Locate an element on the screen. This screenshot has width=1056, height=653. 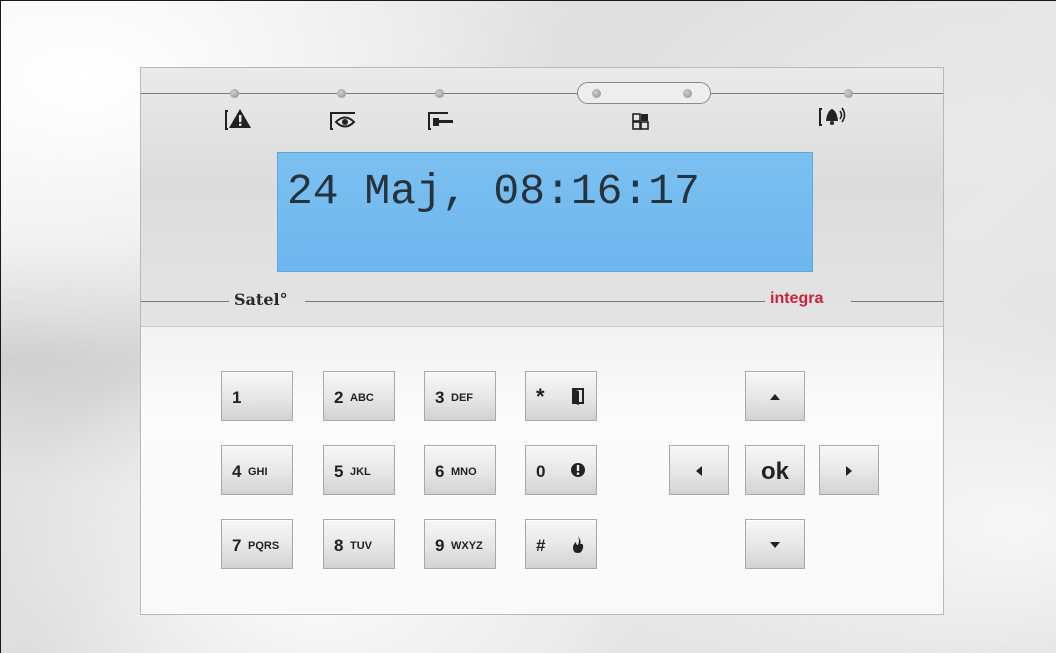
arrow-up-button is located at coordinates (775, 396).